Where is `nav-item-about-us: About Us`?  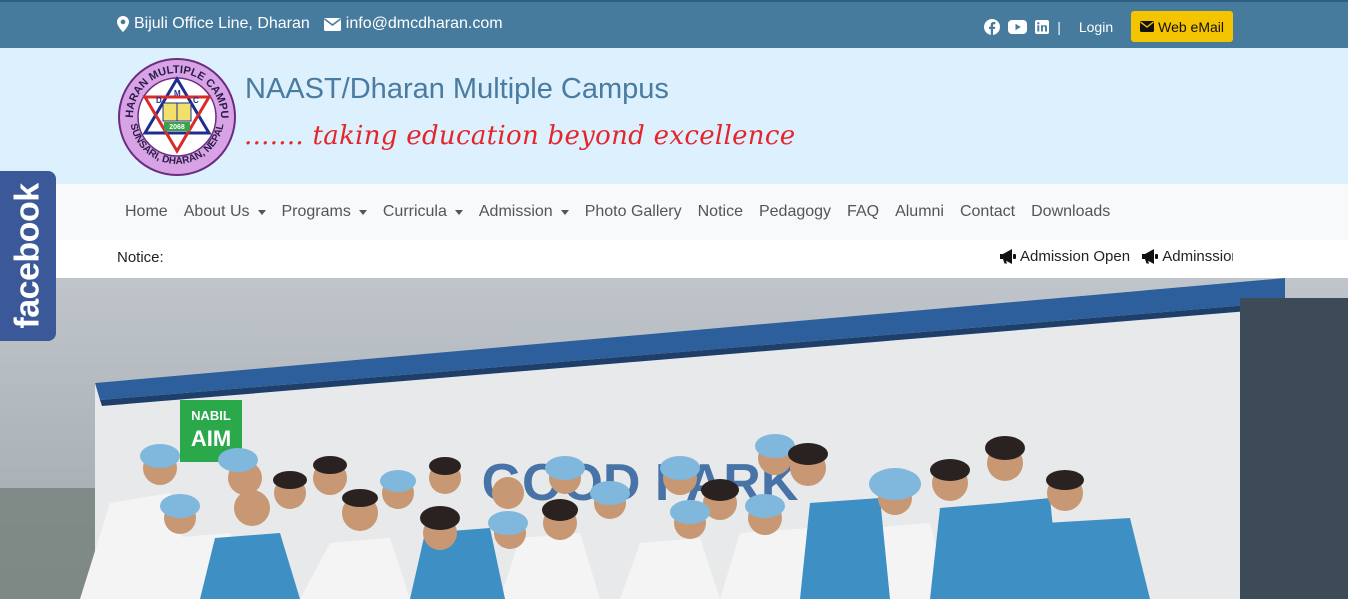
nav-item-about-us: About Us is located at coordinates (225, 212).